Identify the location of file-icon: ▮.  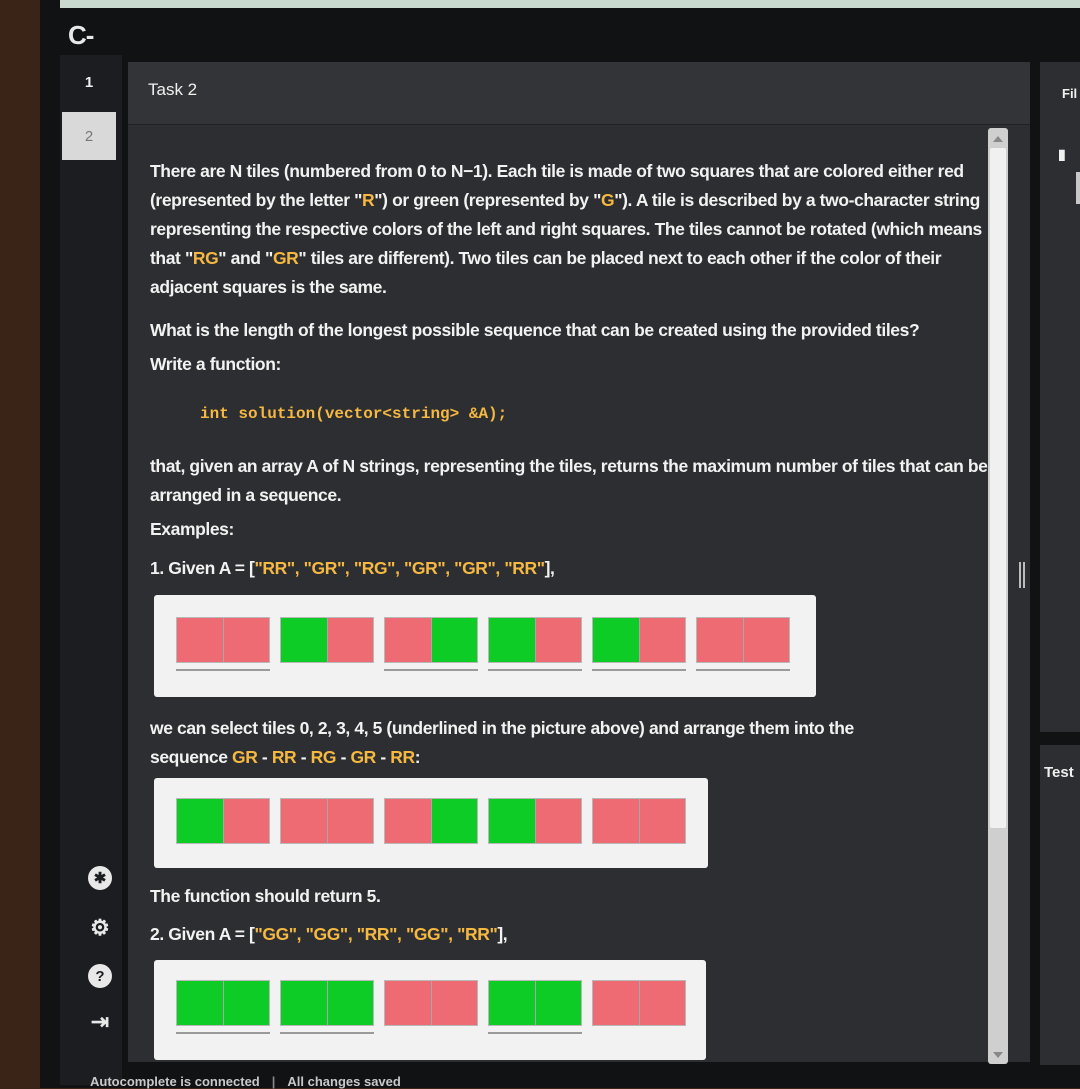
(1062, 154).